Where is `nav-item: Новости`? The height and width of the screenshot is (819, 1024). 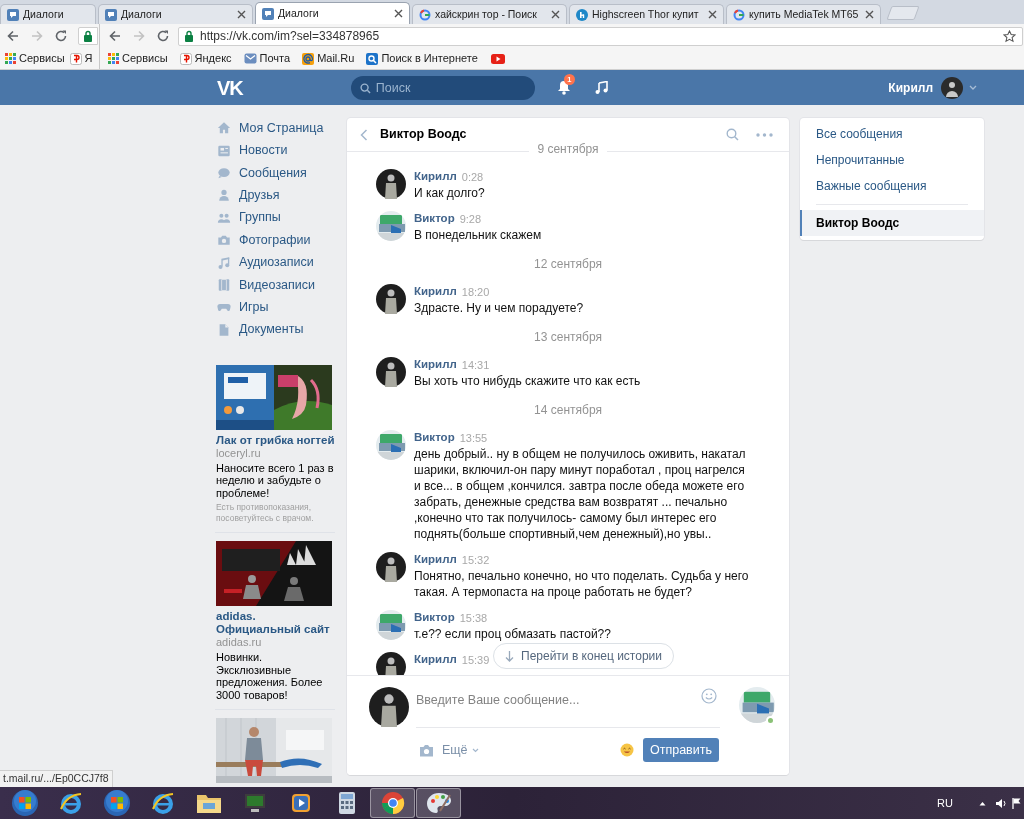
nav-item: Новости is located at coordinates (275, 150).